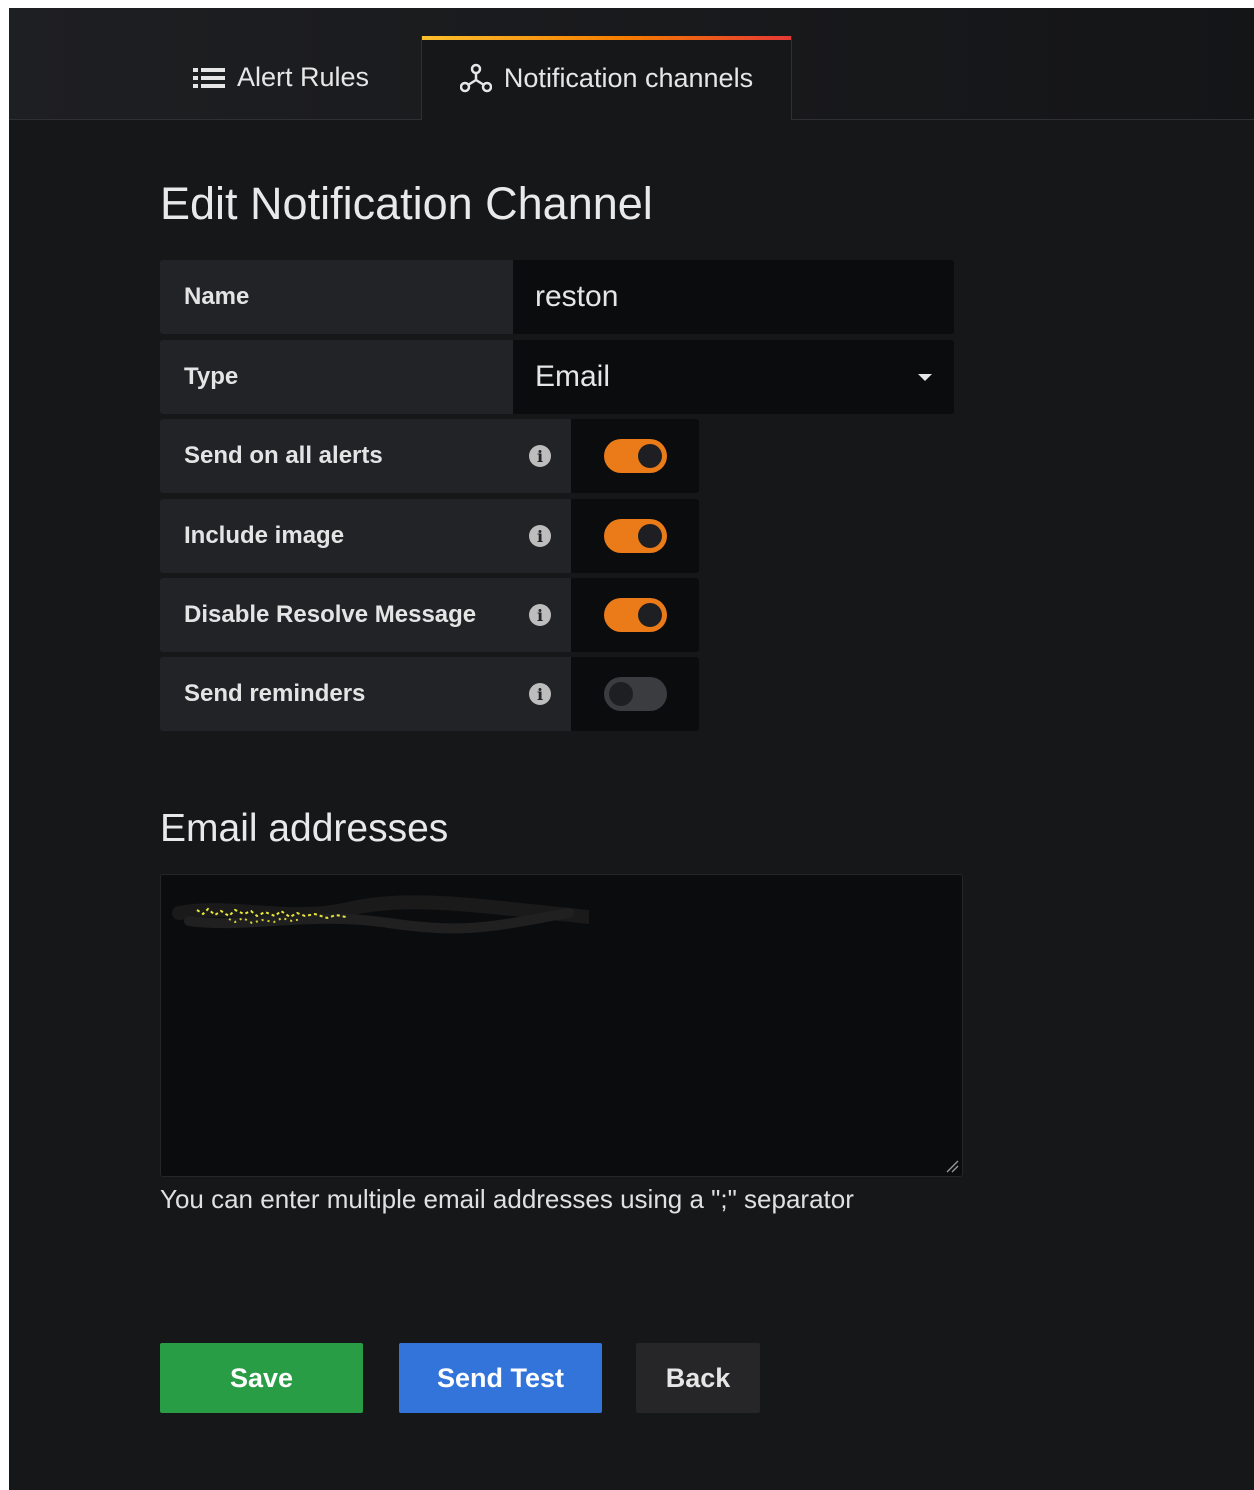 Image resolution: width=1254 pixels, height=1490 pixels. I want to click on switch-row-send-reminders: Send reminders i, so click(429, 694).